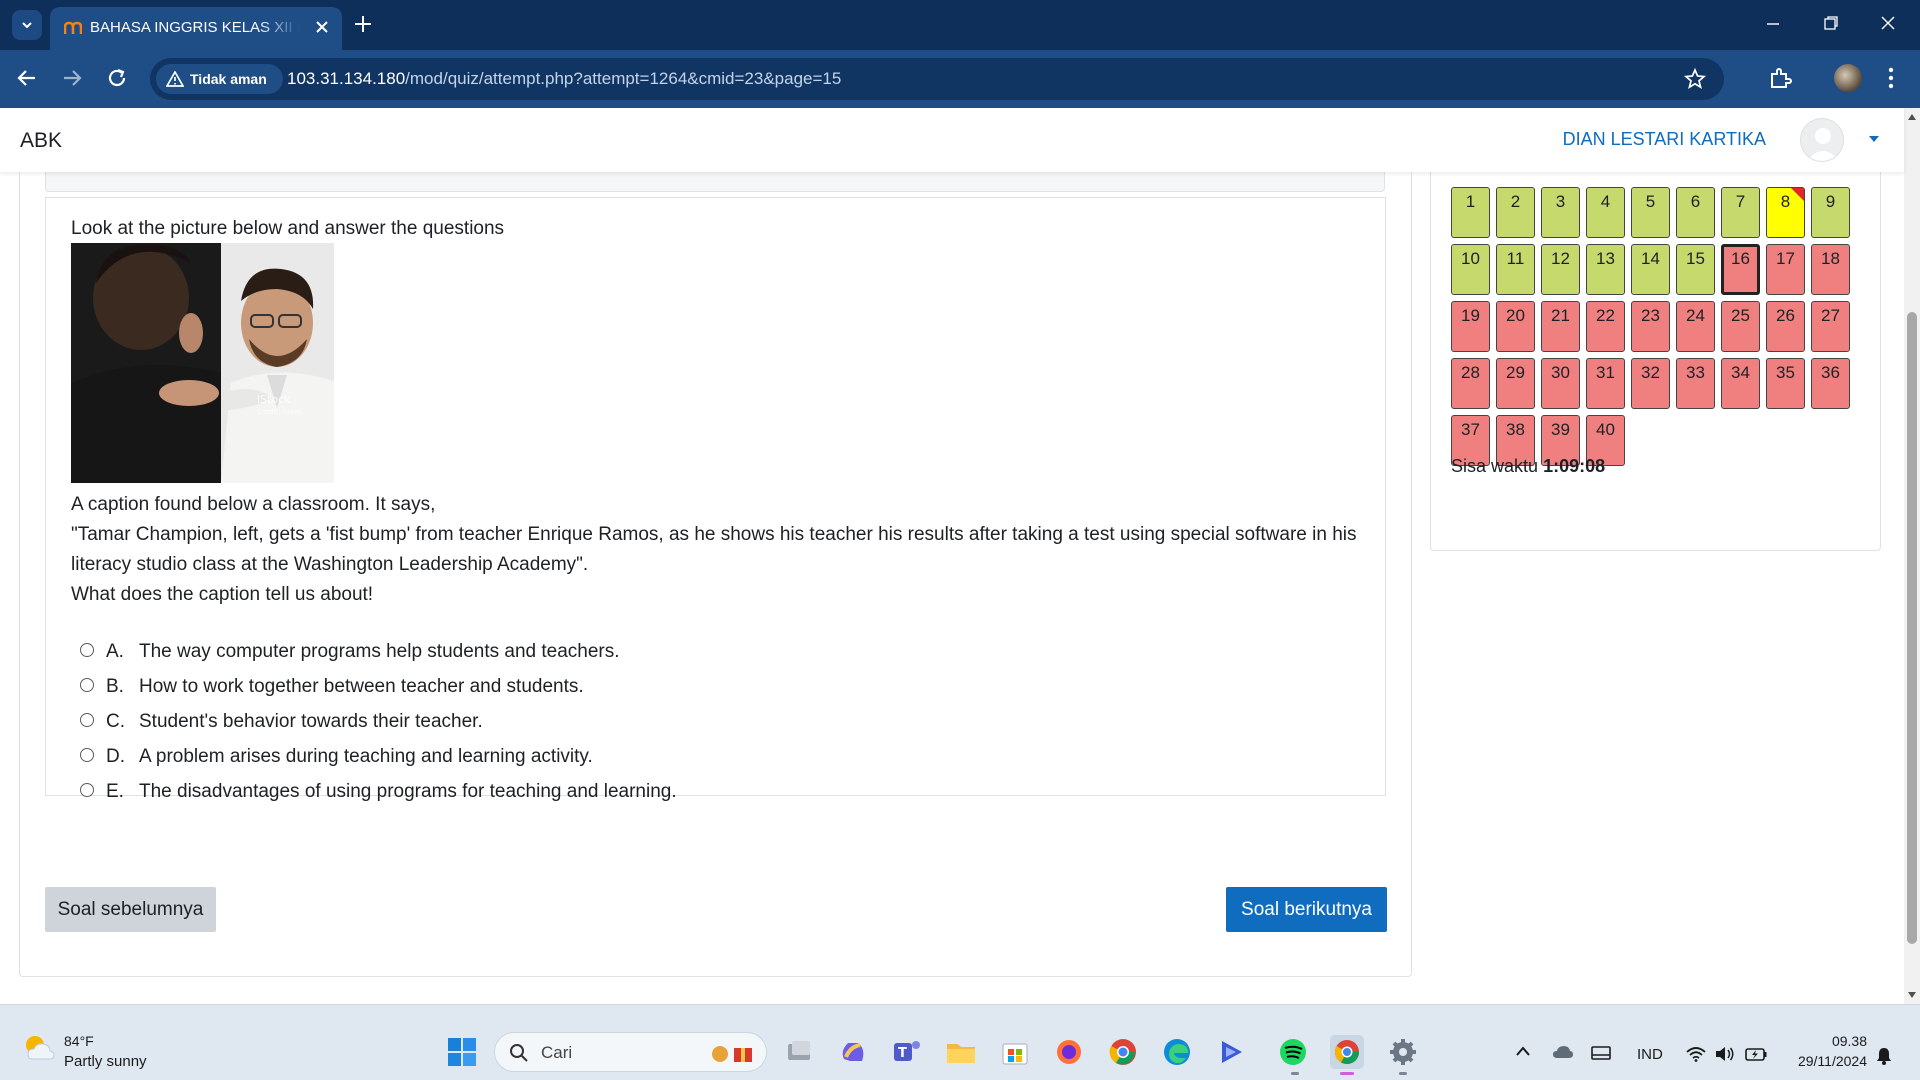  Describe the element at coordinates (1756, 1054) in the screenshot. I see `battery-charging-icon` at that location.